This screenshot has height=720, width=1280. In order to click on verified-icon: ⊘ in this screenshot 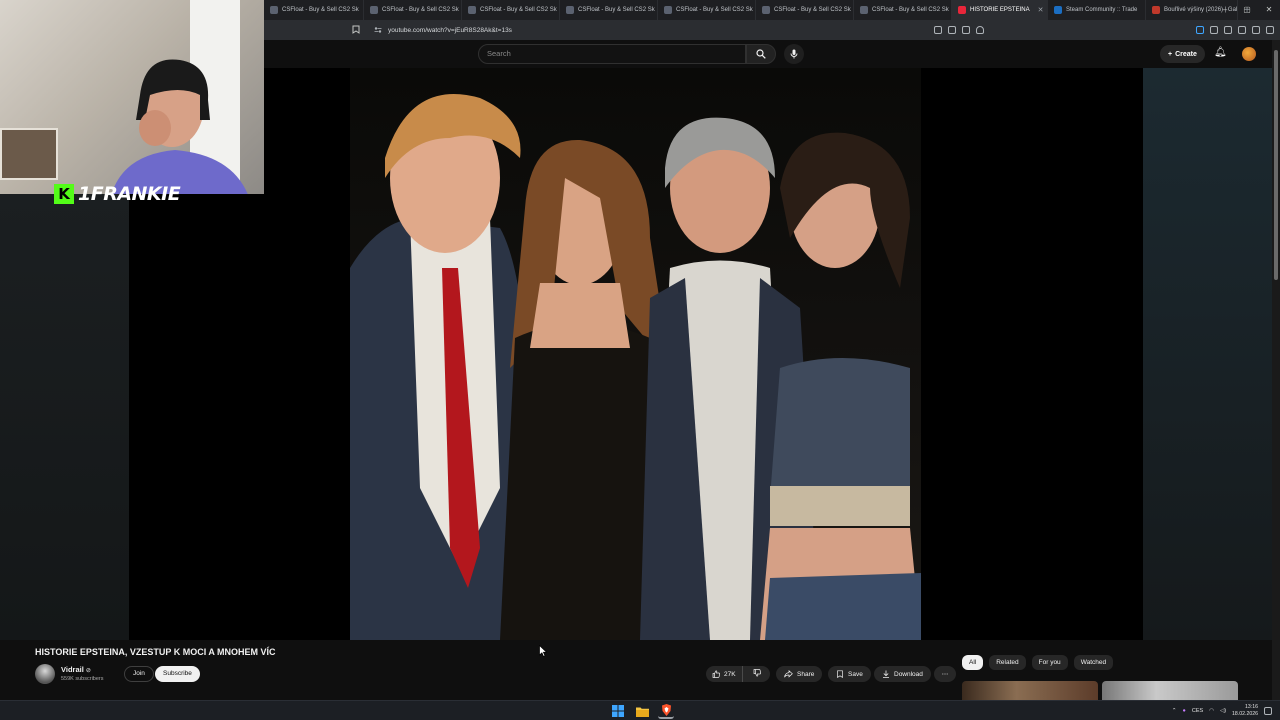, I will do `click(88, 671)`.